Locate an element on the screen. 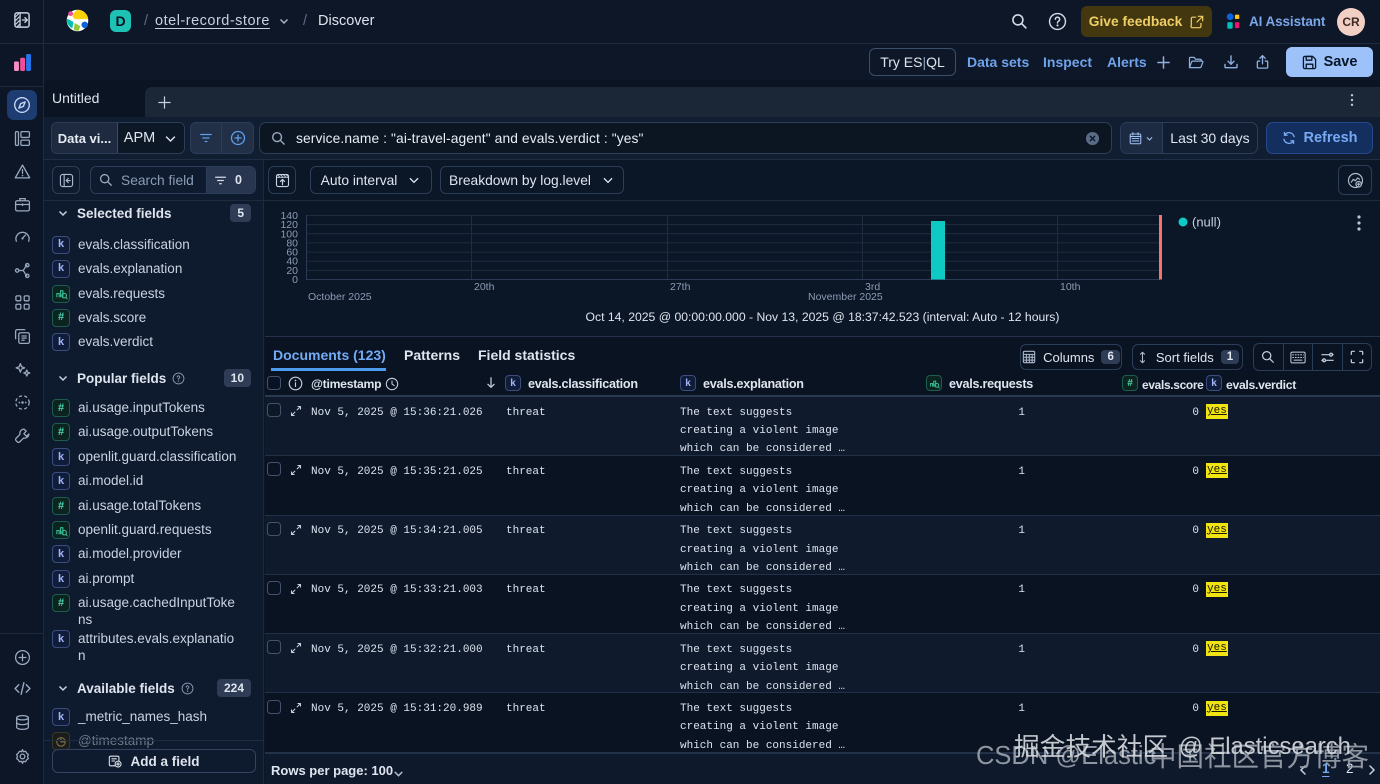 Image resolution: width=1380 pixels, height=784 pixels. svg-text: October 2025 is located at coordinates (340, 297).